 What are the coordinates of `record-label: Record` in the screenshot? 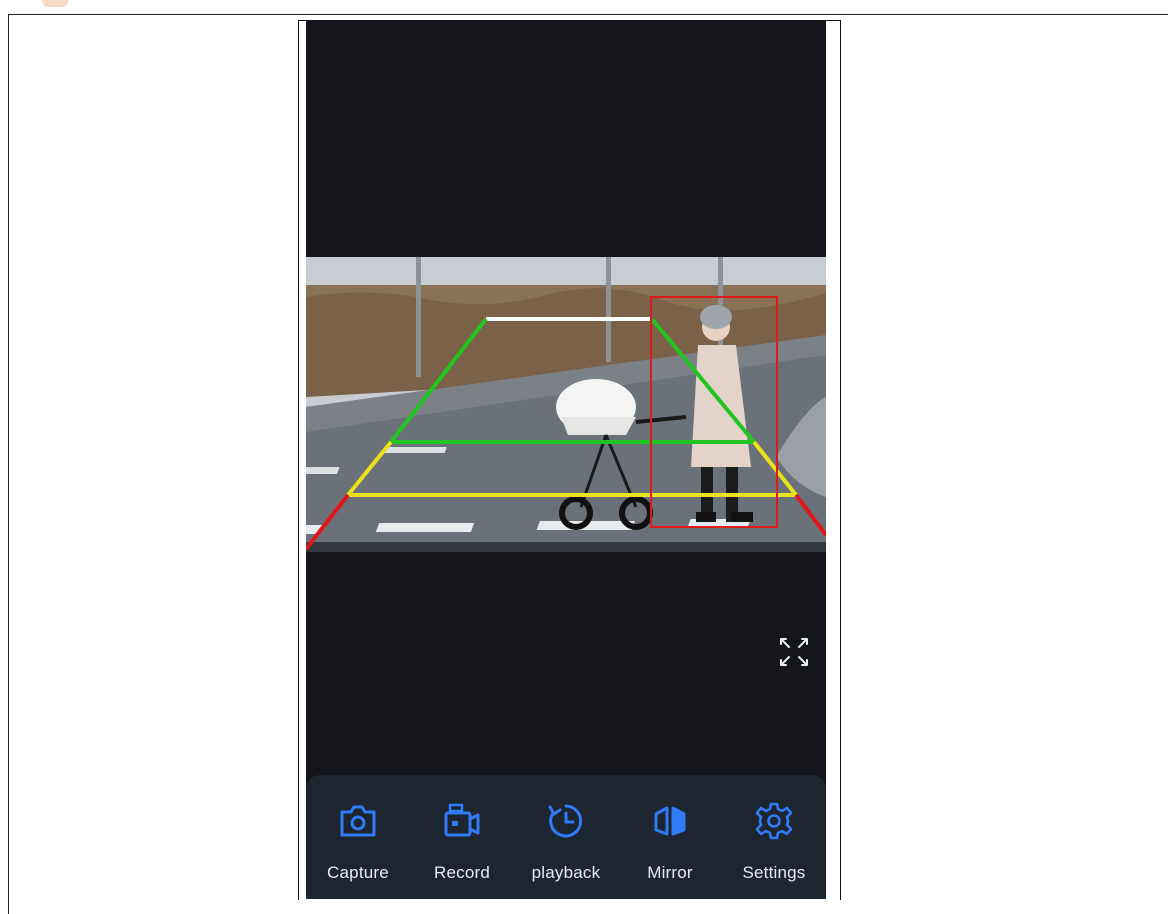 It's located at (461, 872).